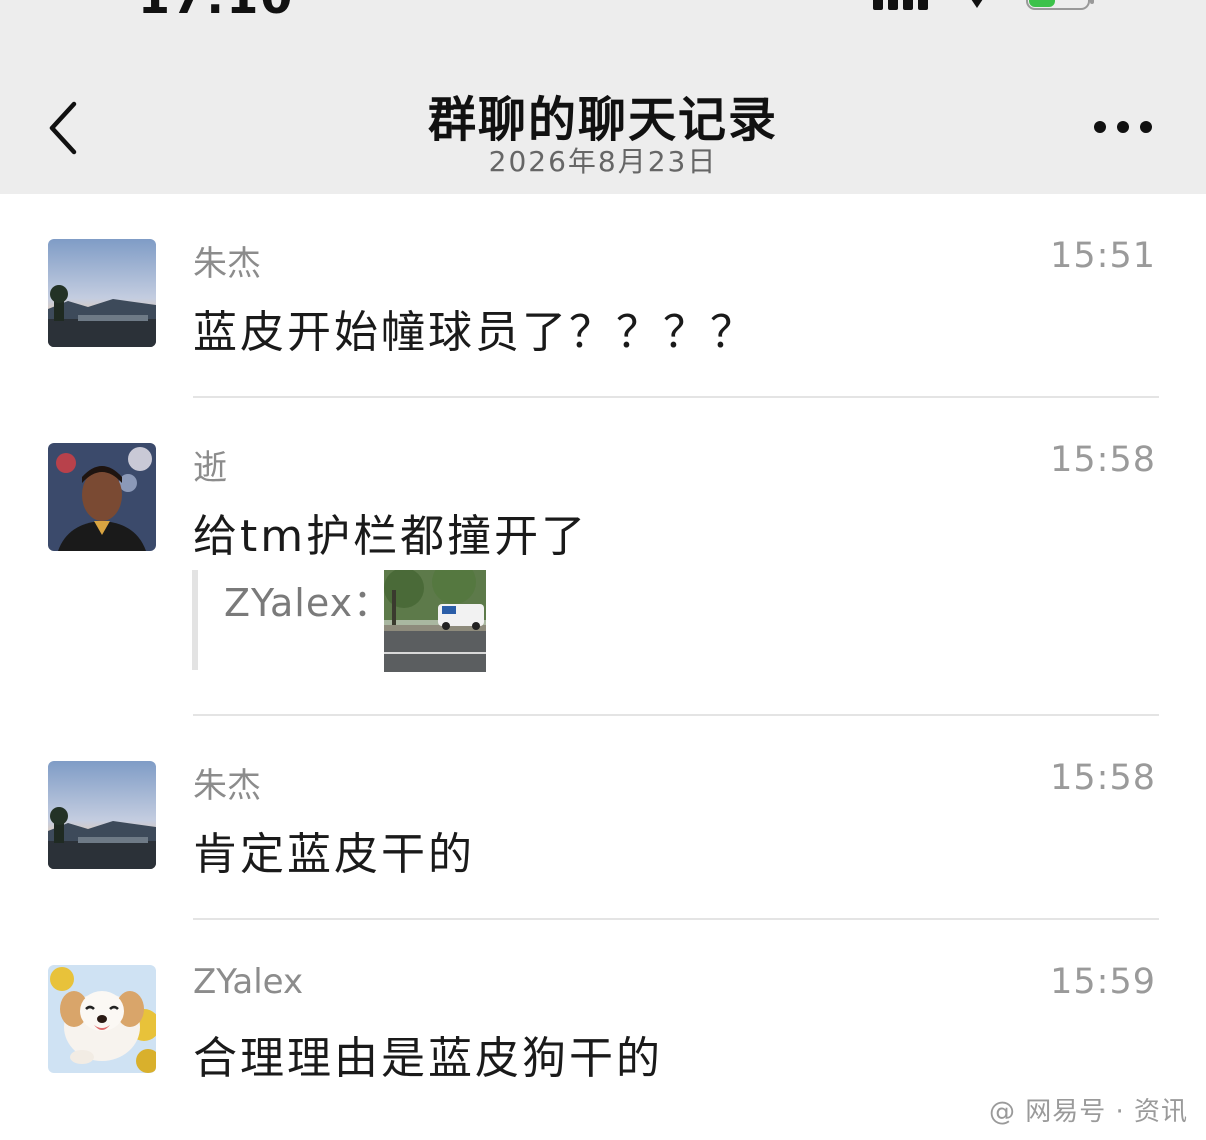 Image resolution: width=1206 pixels, height=1140 pixels. Describe the element at coordinates (334, 854) in the screenshot. I see `message-text: 肯定蓝皮干的` at that location.